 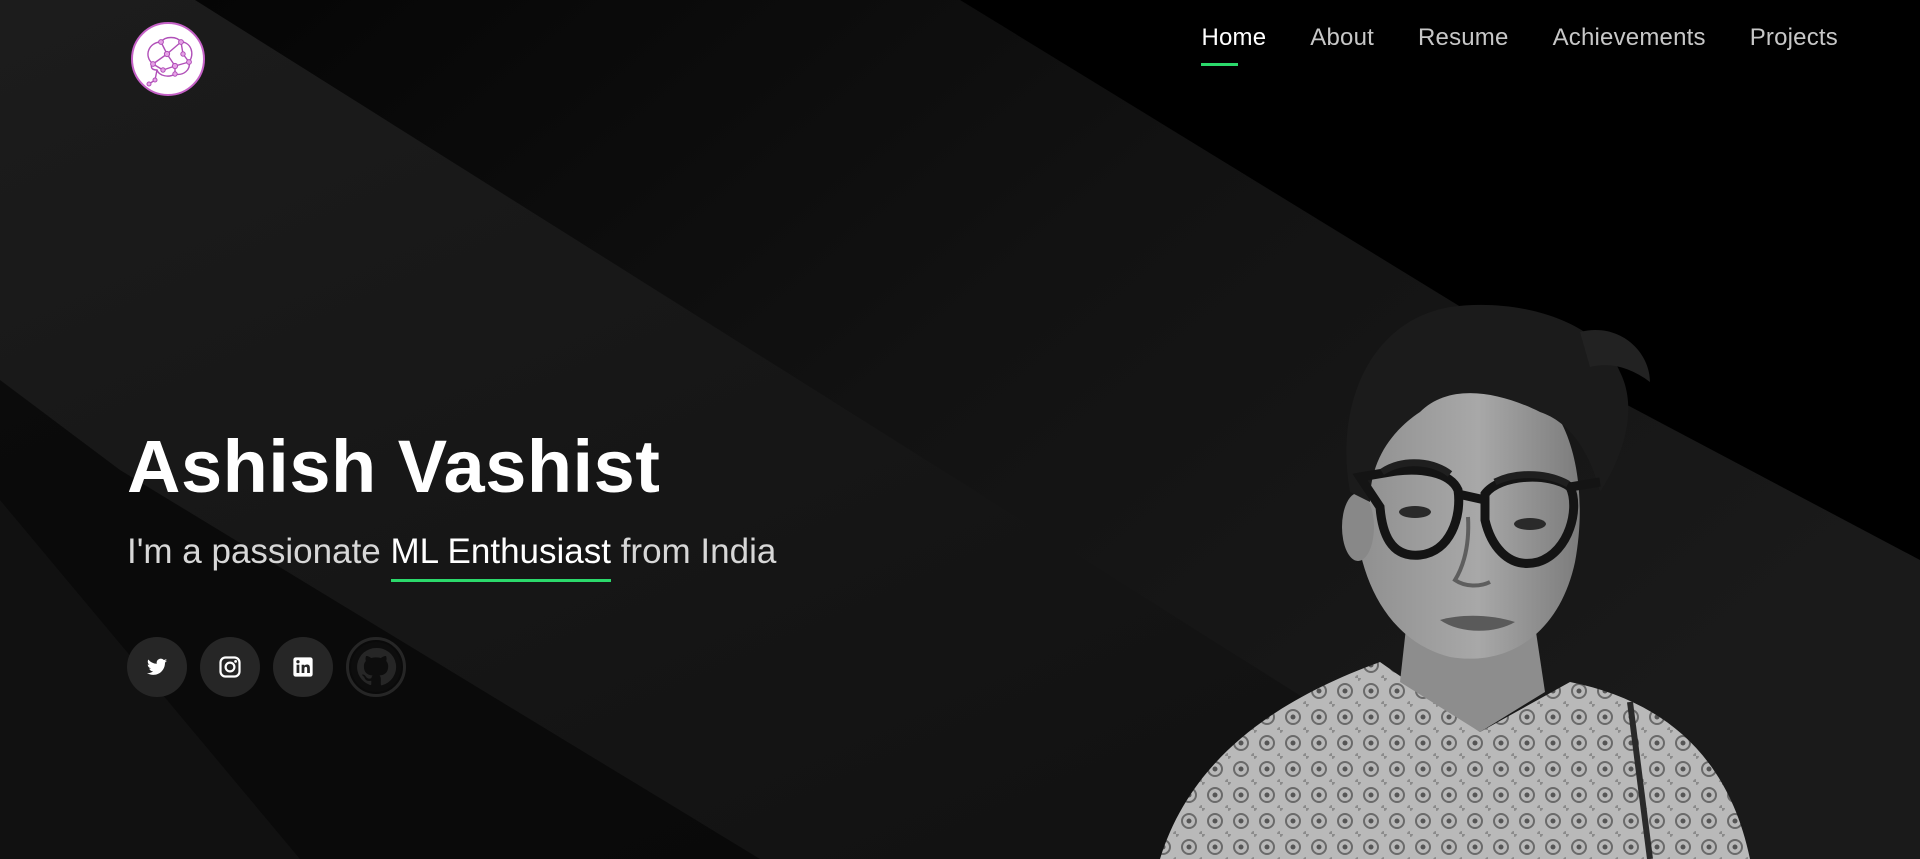 What do you see at coordinates (1463, 45) in the screenshot?
I see `nav-item-resume: Resume` at bounding box center [1463, 45].